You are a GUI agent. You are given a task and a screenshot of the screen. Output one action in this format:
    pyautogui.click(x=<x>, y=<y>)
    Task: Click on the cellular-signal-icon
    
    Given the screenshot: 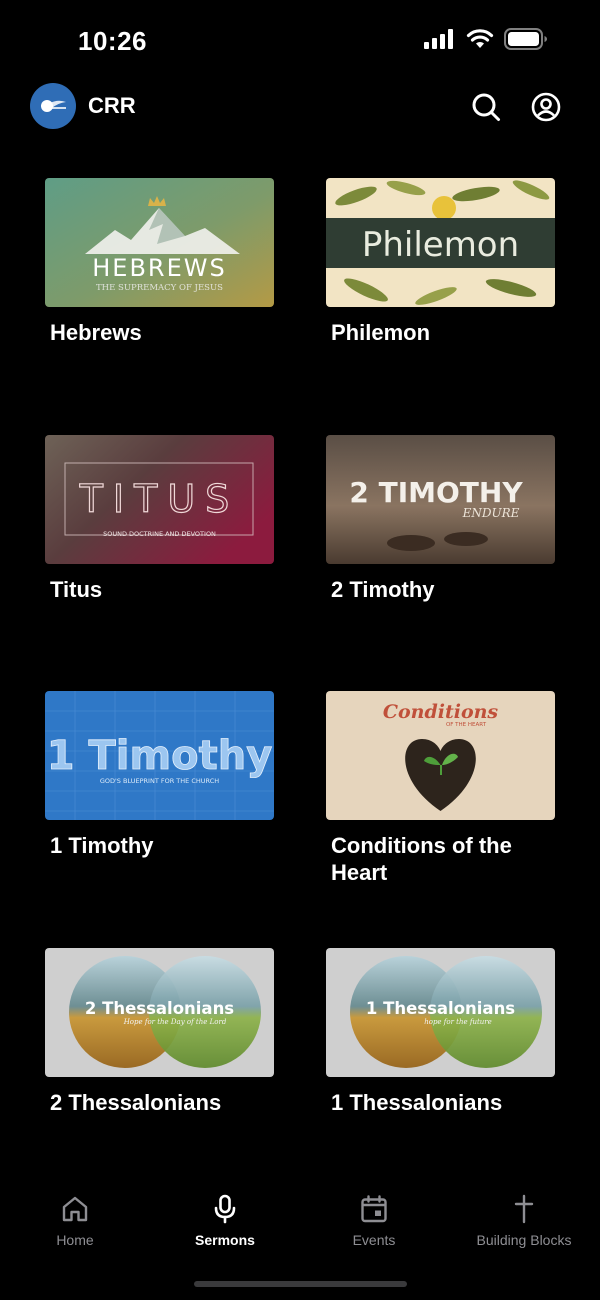 What is the action you would take?
    pyautogui.click(x=438, y=39)
    